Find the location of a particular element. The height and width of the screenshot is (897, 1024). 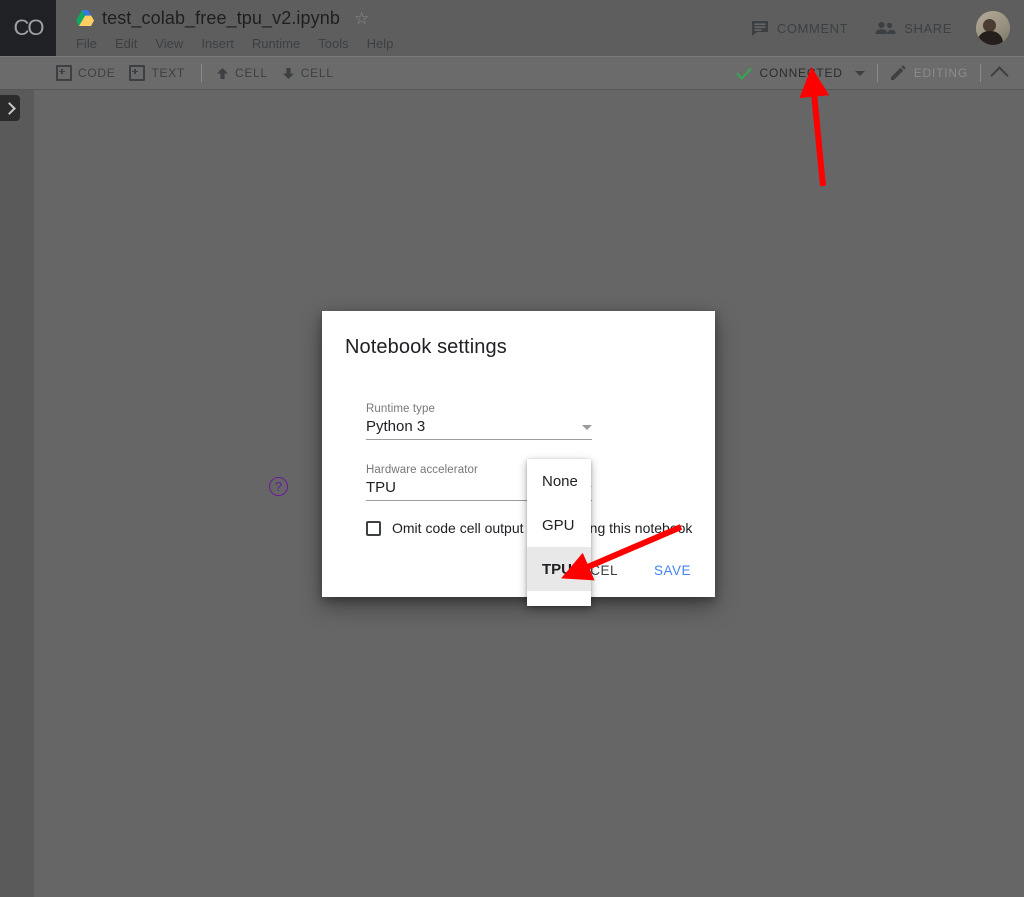

runtime-type-select: Python 3 is located at coordinates (479, 428).